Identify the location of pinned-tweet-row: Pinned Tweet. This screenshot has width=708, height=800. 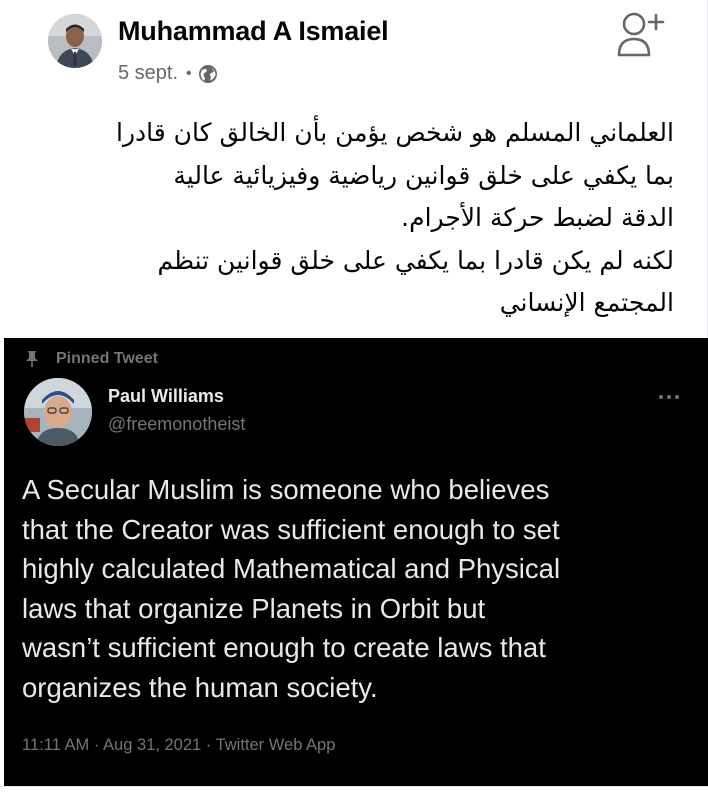
(91, 359).